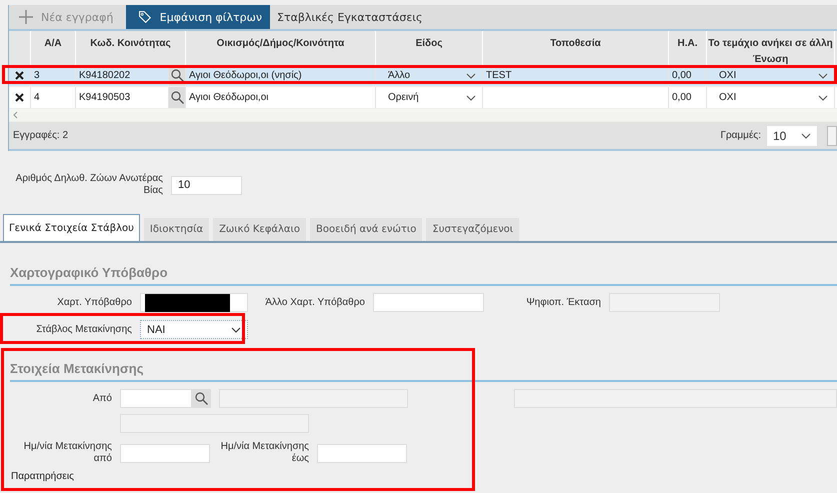 The height and width of the screenshot is (493, 837). What do you see at coordinates (71, 227) in the screenshot?
I see `tab: Γενικά Στοιχεία Στάβλου` at bounding box center [71, 227].